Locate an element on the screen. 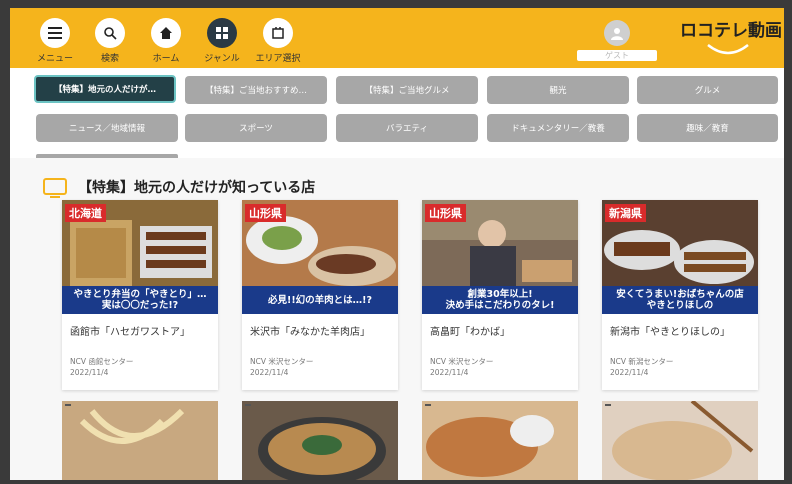 Image resolution: width=792 pixels, height=484 pixels. card-title: 函館市「ハセガワストア」 is located at coordinates (130, 332).